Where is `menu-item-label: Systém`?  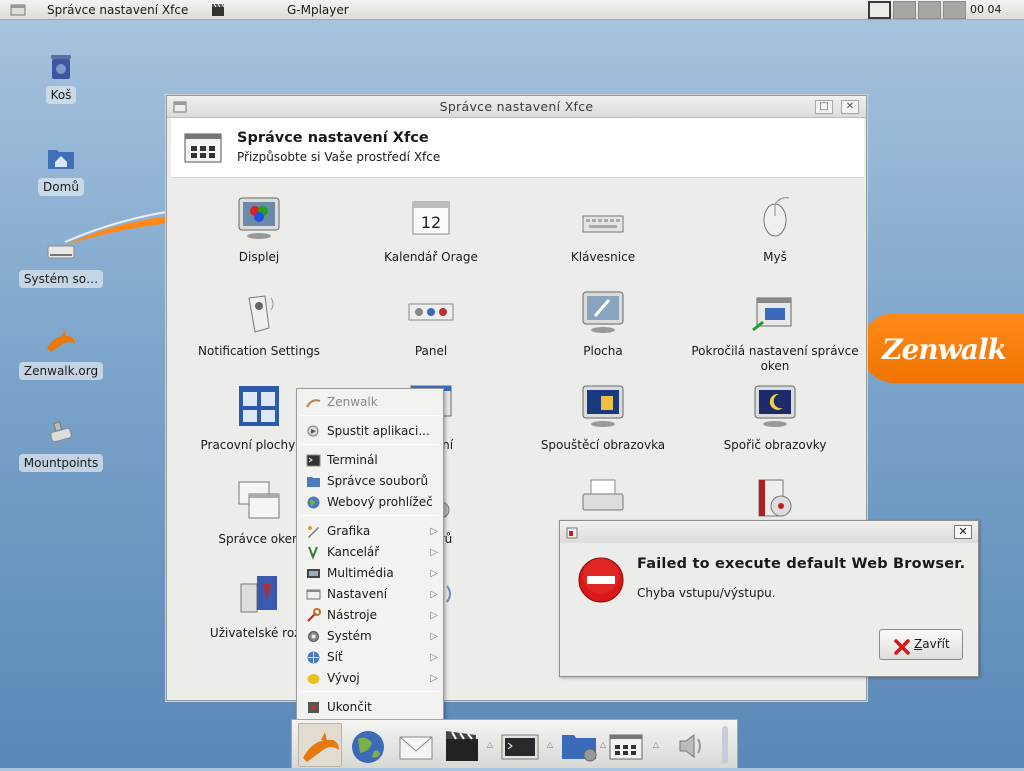 menu-item-label: Systém is located at coordinates (349, 636).